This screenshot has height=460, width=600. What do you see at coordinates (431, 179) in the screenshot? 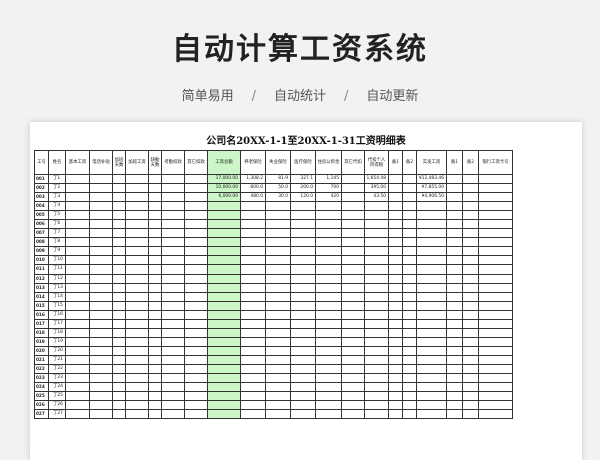
I see `net-cell: ¥12,483.46` at bounding box center [431, 179].